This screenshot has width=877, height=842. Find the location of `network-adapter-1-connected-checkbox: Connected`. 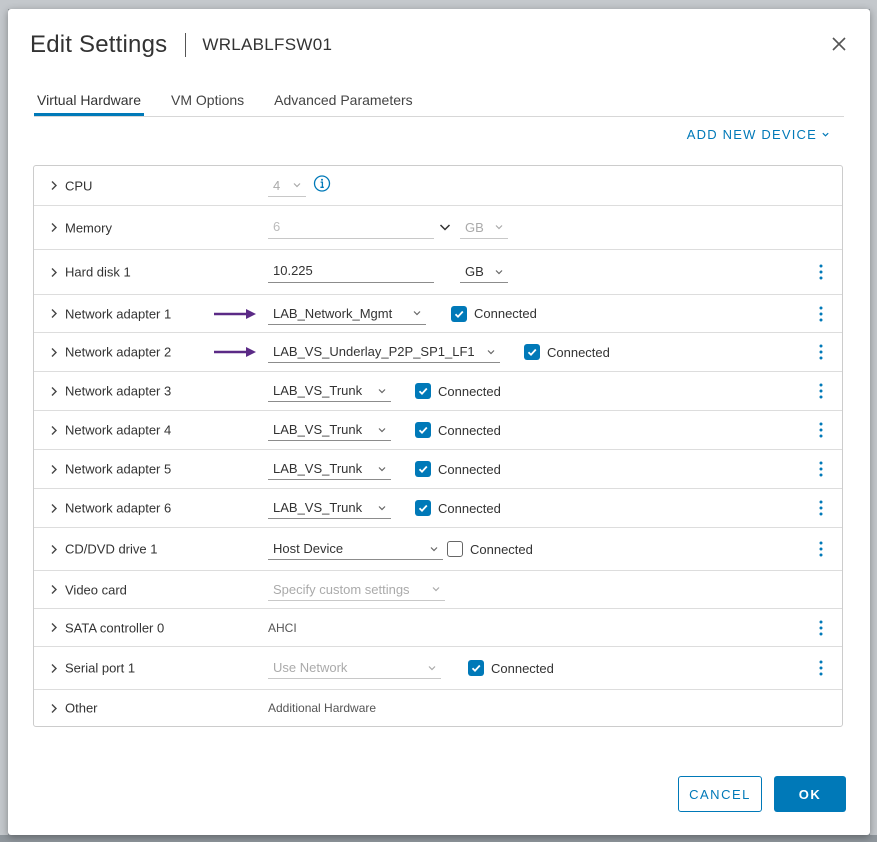

network-adapter-1-connected-checkbox: Connected is located at coordinates (494, 313).